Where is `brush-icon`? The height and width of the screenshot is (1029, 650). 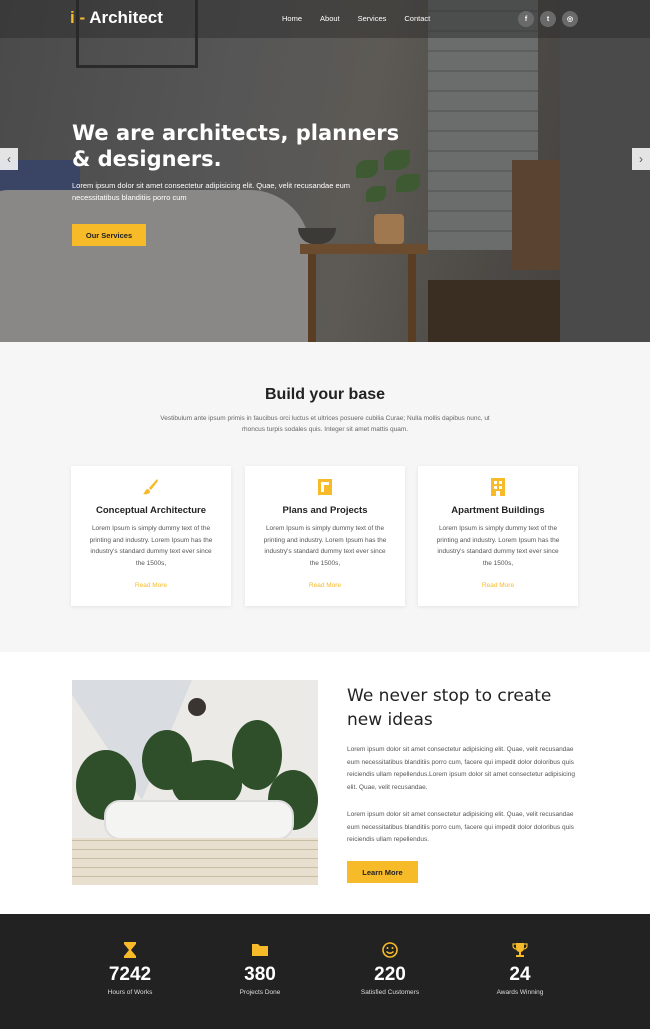
brush-icon is located at coordinates (150, 487).